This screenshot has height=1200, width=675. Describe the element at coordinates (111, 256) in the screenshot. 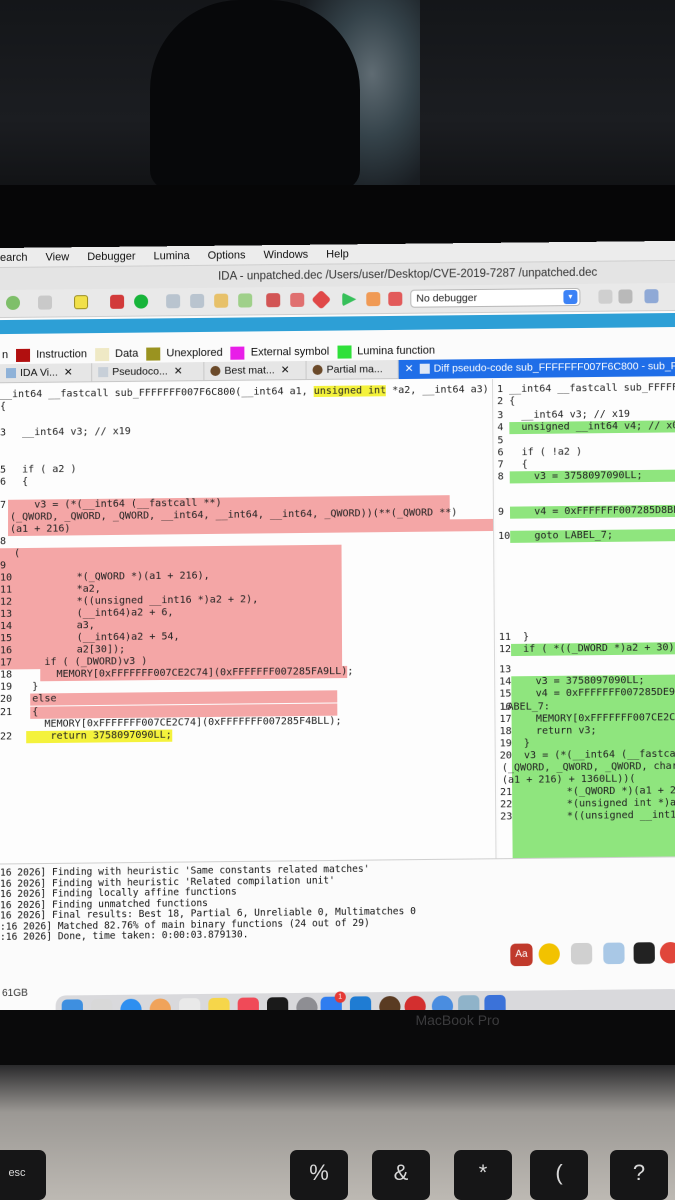

I see `menu-debugger: Debugger` at that location.